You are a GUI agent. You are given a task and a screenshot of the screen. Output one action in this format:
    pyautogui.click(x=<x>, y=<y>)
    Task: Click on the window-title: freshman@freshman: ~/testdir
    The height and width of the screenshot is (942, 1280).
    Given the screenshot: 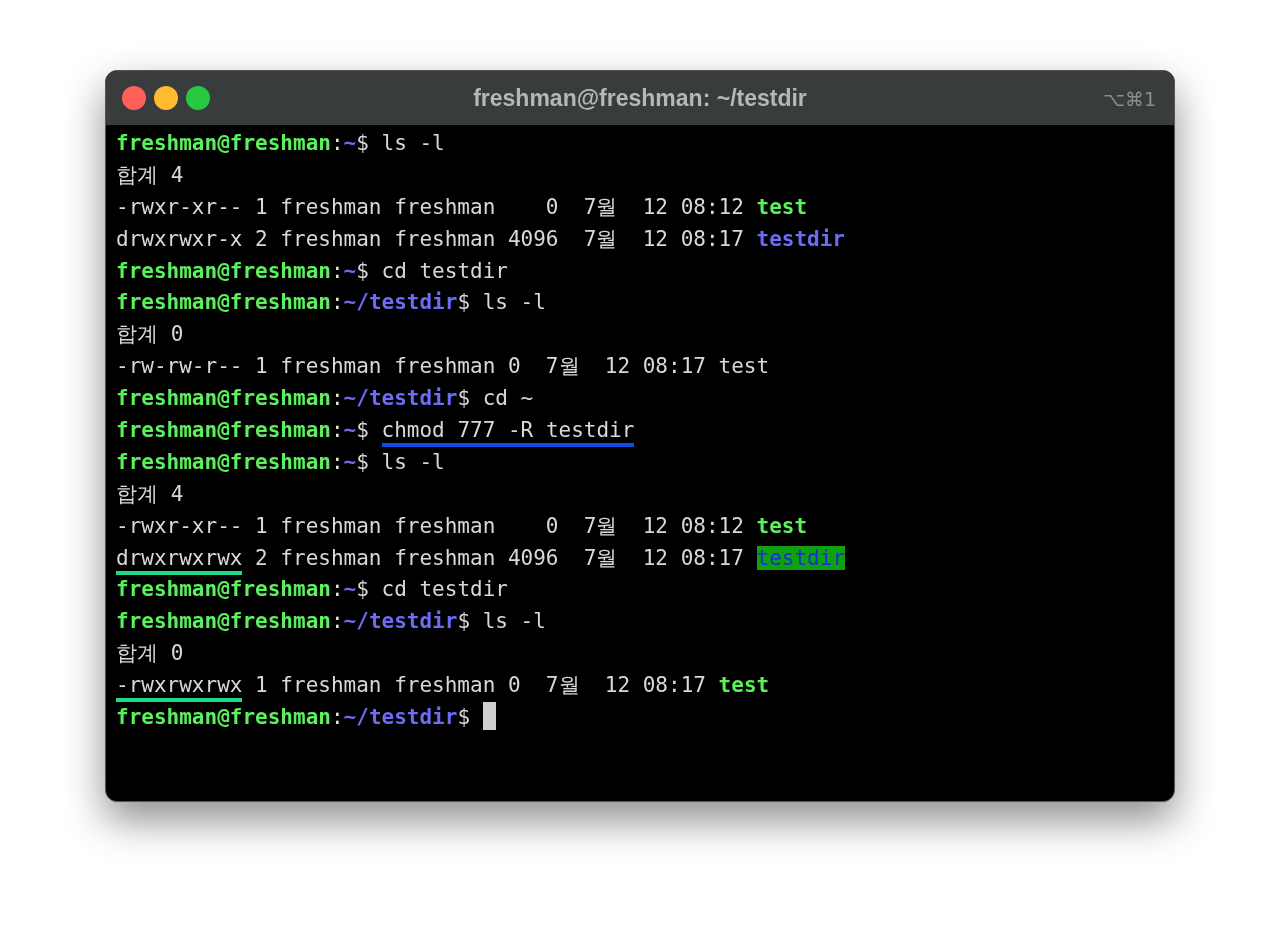 What is the action you would take?
    pyautogui.click(x=640, y=98)
    